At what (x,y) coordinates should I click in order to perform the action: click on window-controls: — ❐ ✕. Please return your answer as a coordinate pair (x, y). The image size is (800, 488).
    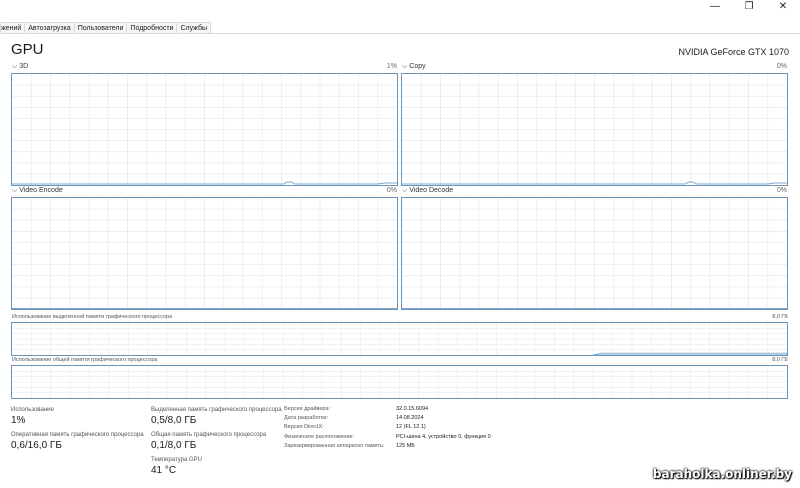
    Looking at the image, I should click on (749, 6).